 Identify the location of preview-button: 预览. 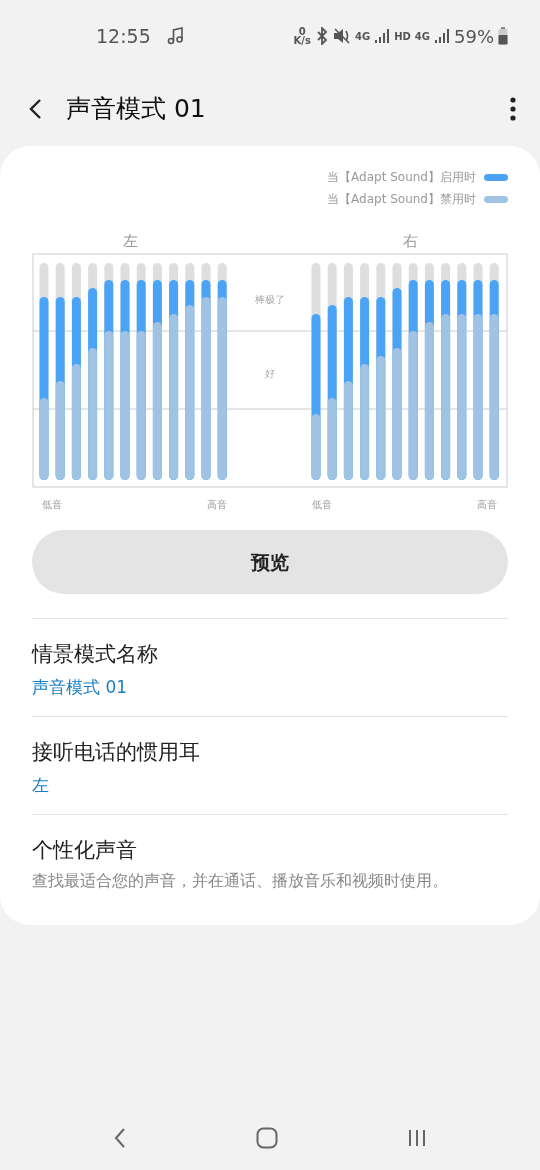
(270, 562).